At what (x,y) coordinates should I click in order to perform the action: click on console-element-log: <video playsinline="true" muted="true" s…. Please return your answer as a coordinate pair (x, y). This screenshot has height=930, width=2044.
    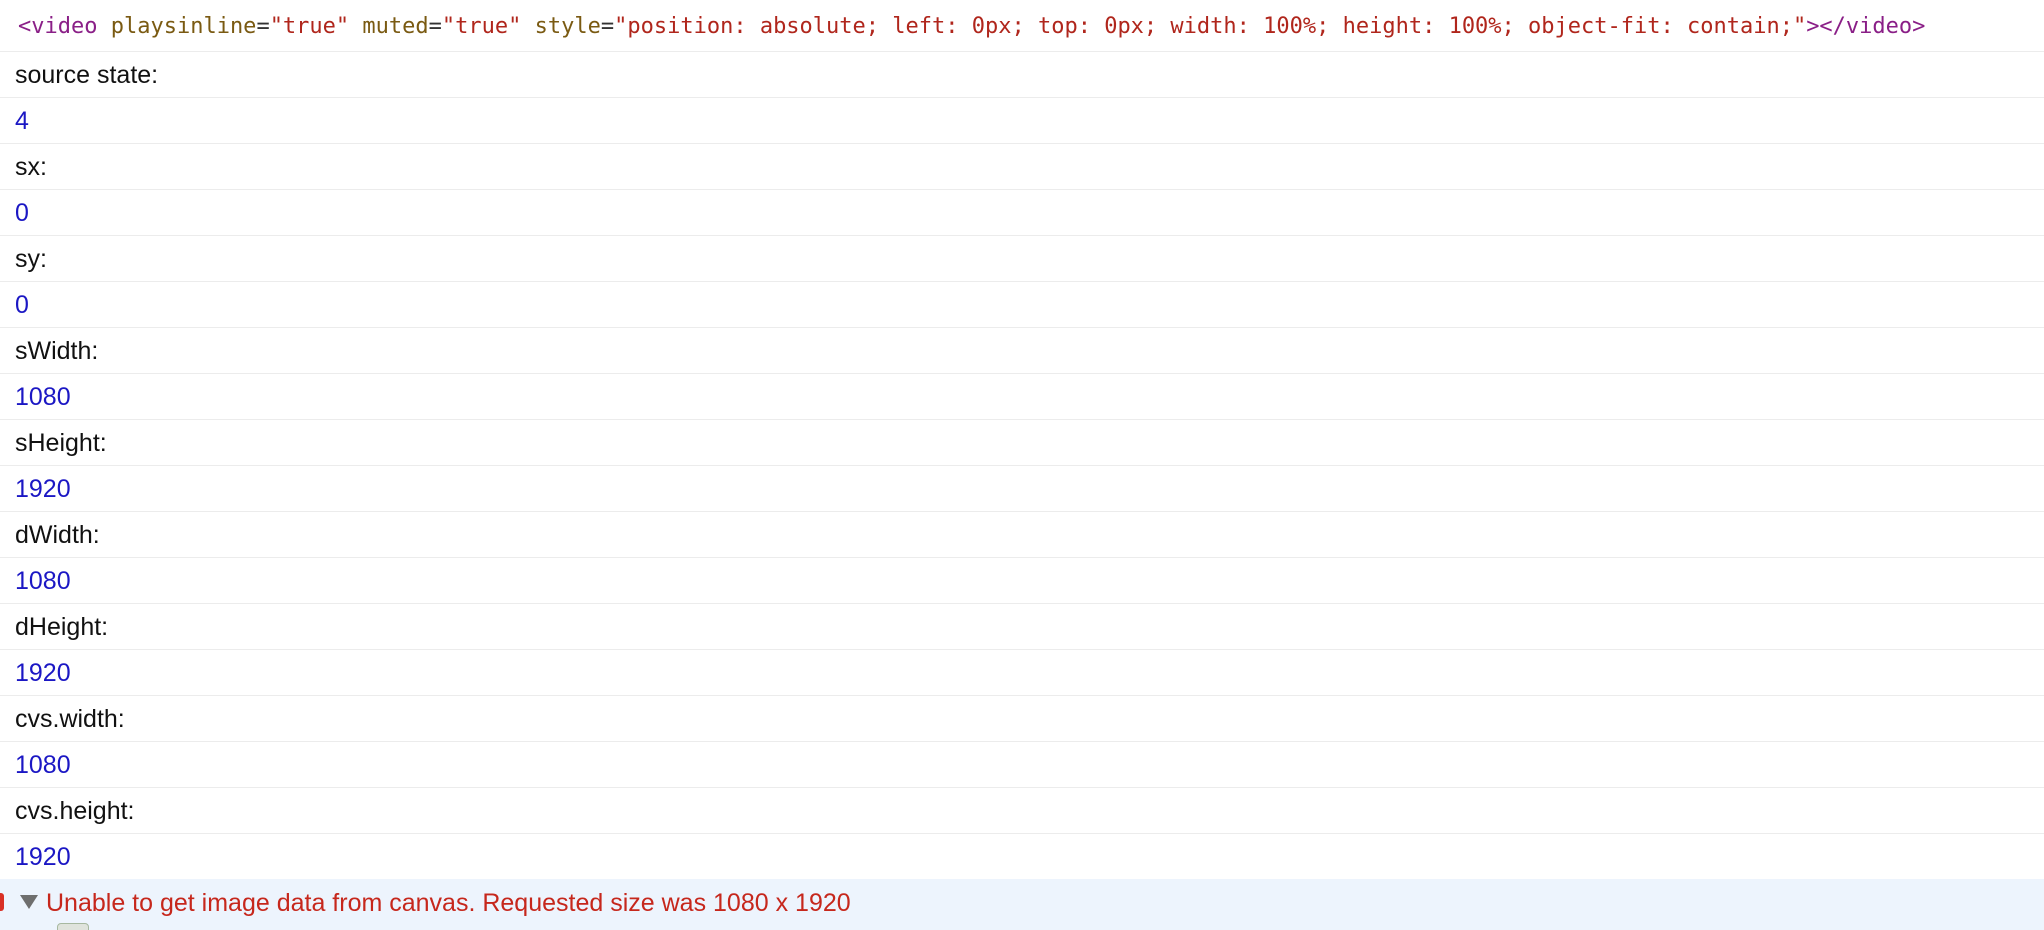
    Looking at the image, I should click on (1022, 26).